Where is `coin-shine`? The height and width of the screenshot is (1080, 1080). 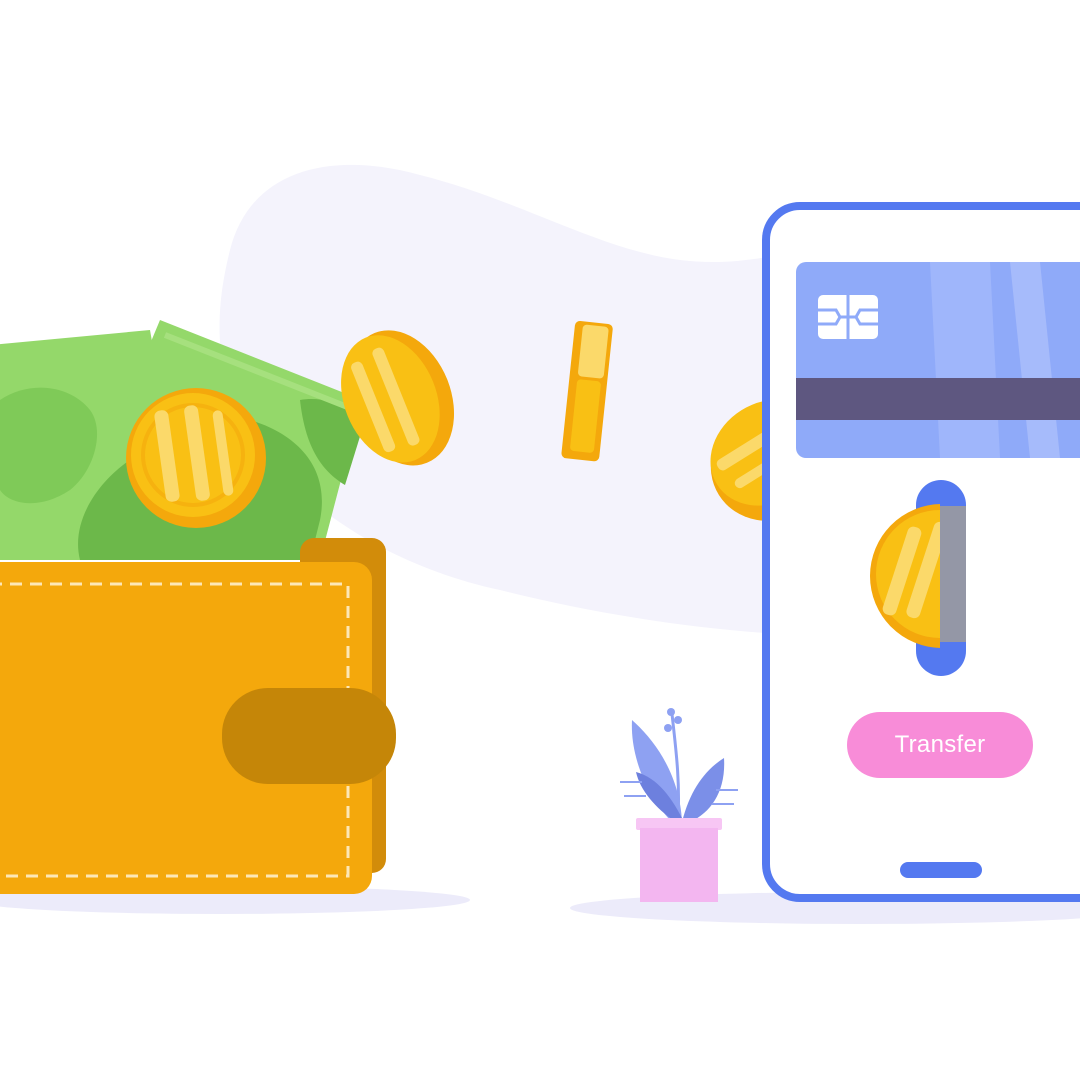 coin-shine is located at coordinates (593, 351).